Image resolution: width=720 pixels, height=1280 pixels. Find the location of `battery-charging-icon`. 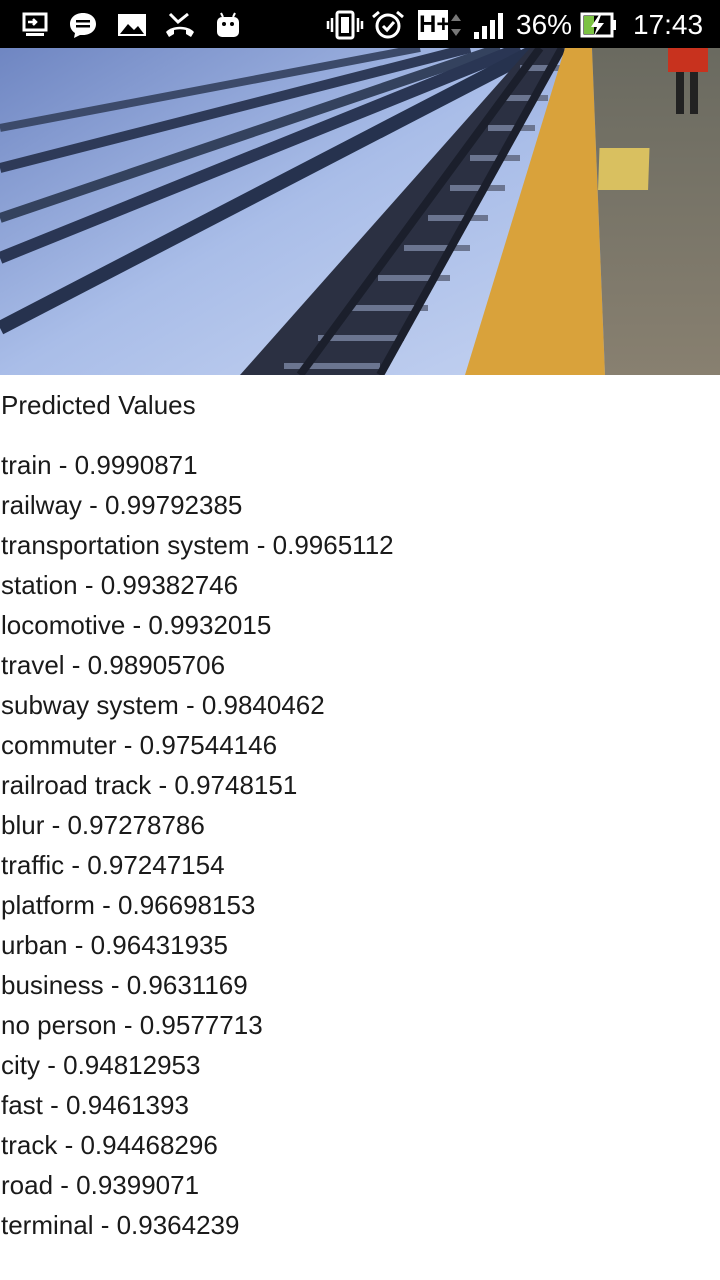

battery-charging-icon is located at coordinates (598, 25).